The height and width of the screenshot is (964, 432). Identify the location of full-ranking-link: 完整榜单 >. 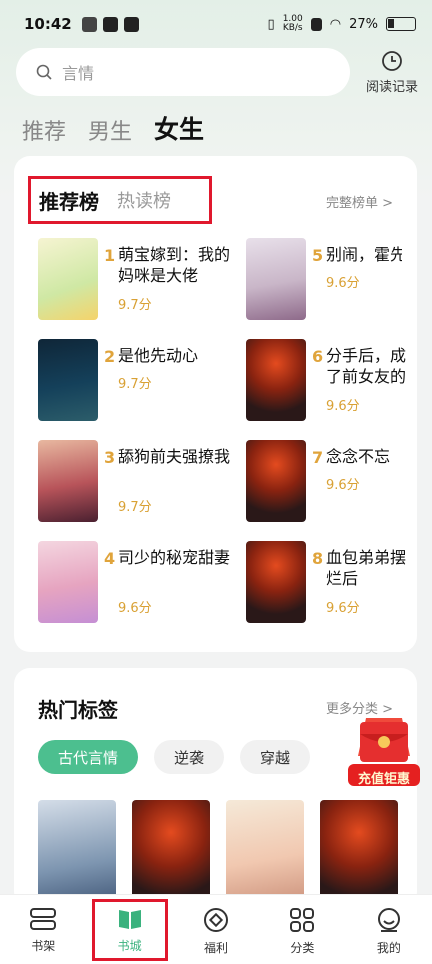
(359, 201).